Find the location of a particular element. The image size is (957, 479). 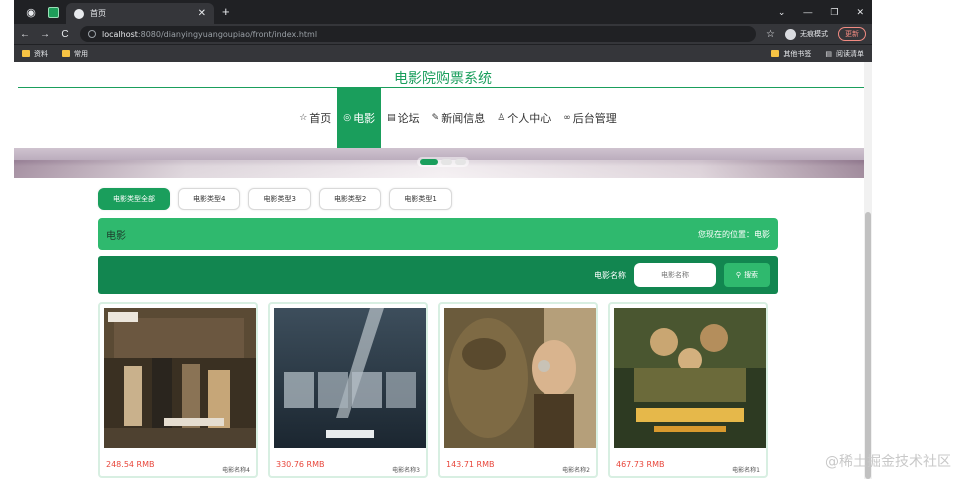

nav-news: ✎ 新闻信息 is located at coordinates (459, 118).